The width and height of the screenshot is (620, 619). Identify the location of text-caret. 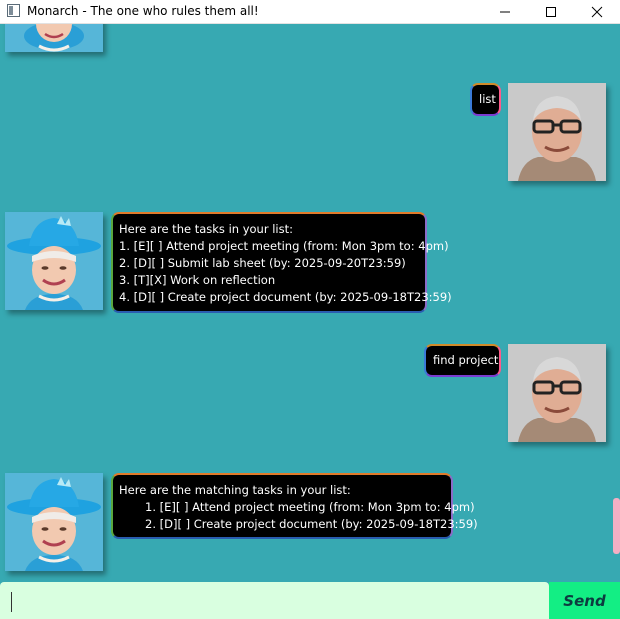
(11, 602).